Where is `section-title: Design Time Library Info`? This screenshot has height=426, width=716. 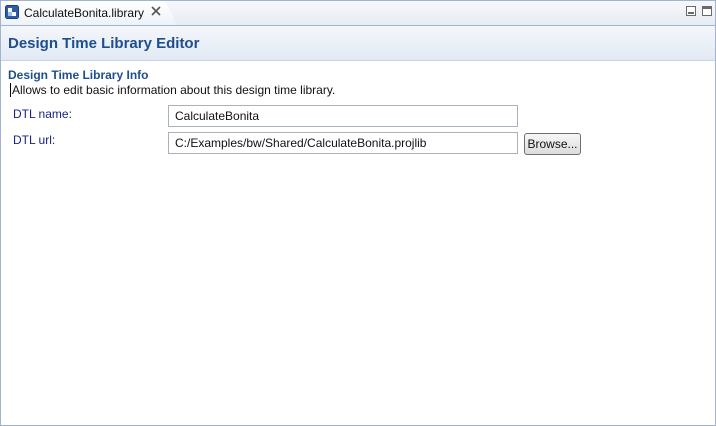 section-title: Design Time Library Info is located at coordinates (78, 75).